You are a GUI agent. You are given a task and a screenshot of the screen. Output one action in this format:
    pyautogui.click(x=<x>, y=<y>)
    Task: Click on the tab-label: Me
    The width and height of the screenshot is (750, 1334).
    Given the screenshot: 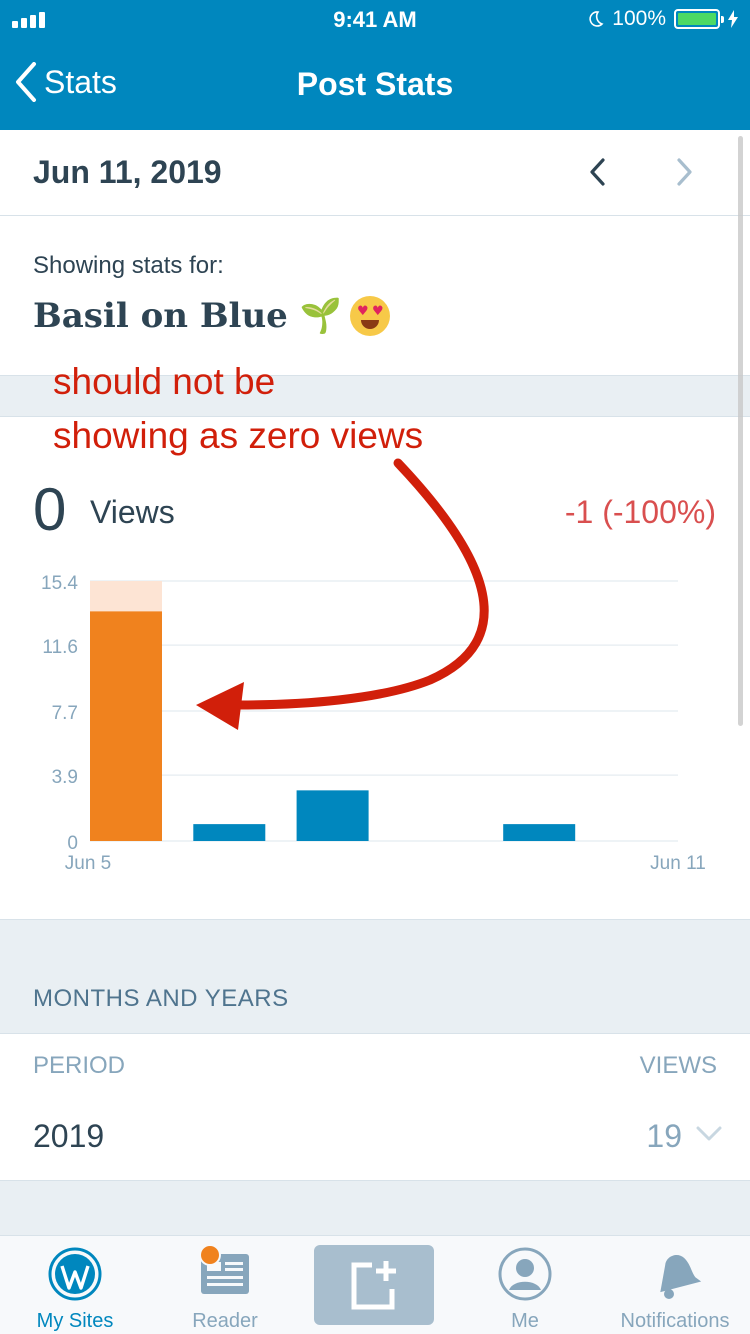 What is the action you would take?
    pyautogui.click(x=525, y=1321)
    